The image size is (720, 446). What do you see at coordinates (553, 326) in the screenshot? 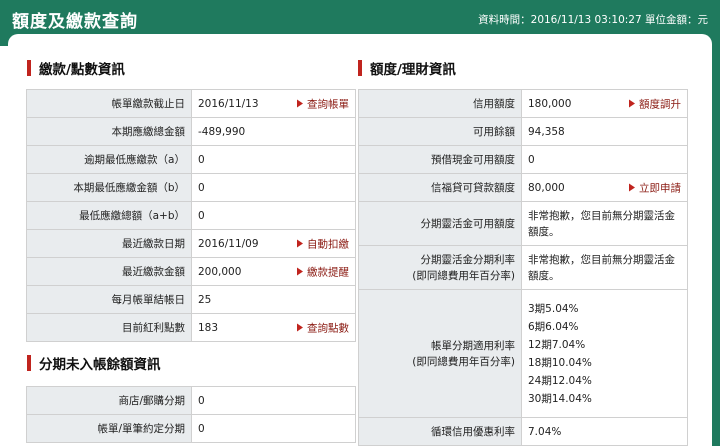
I see `rate-item: 6期6.04%` at bounding box center [553, 326].